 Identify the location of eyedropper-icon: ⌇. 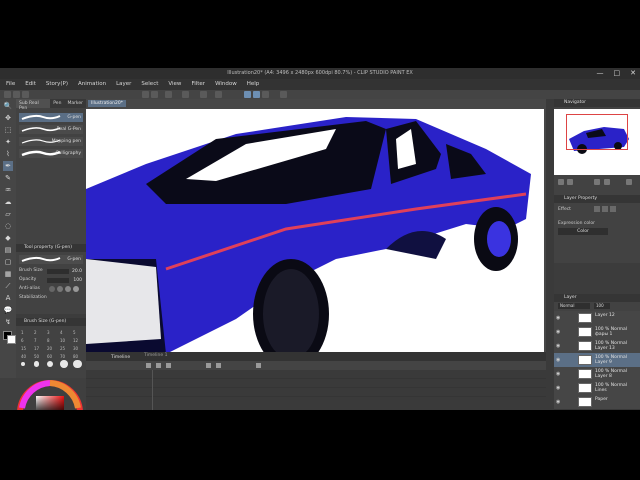
(8, 154).